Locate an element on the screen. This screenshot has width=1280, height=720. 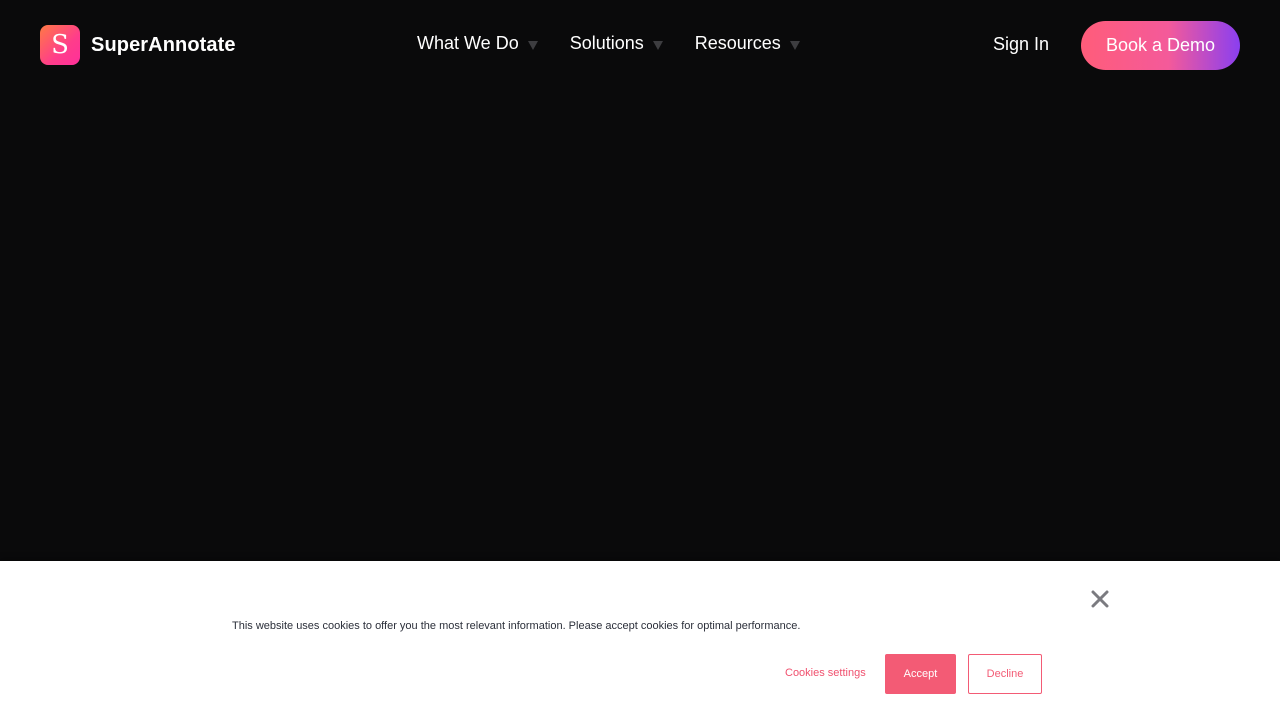
cookies-settings-link: Cookies settings is located at coordinates (825, 673).